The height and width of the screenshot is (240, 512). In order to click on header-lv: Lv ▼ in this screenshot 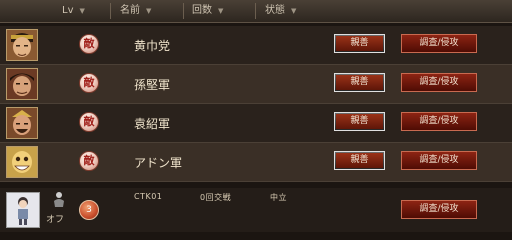, I will do `click(73, 11)`.